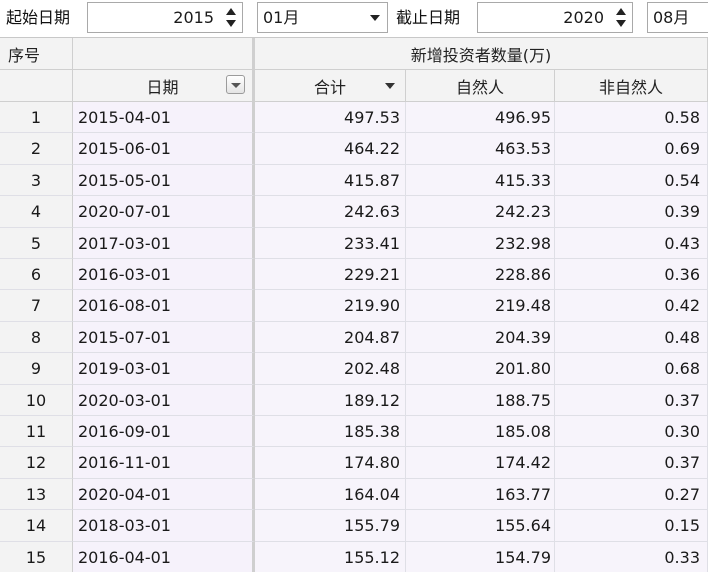 The height and width of the screenshot is (572, 708). Describe the element at coordinates (480, 556) in the screenshot. I see `natural-person-cell: 154.79` at that location.